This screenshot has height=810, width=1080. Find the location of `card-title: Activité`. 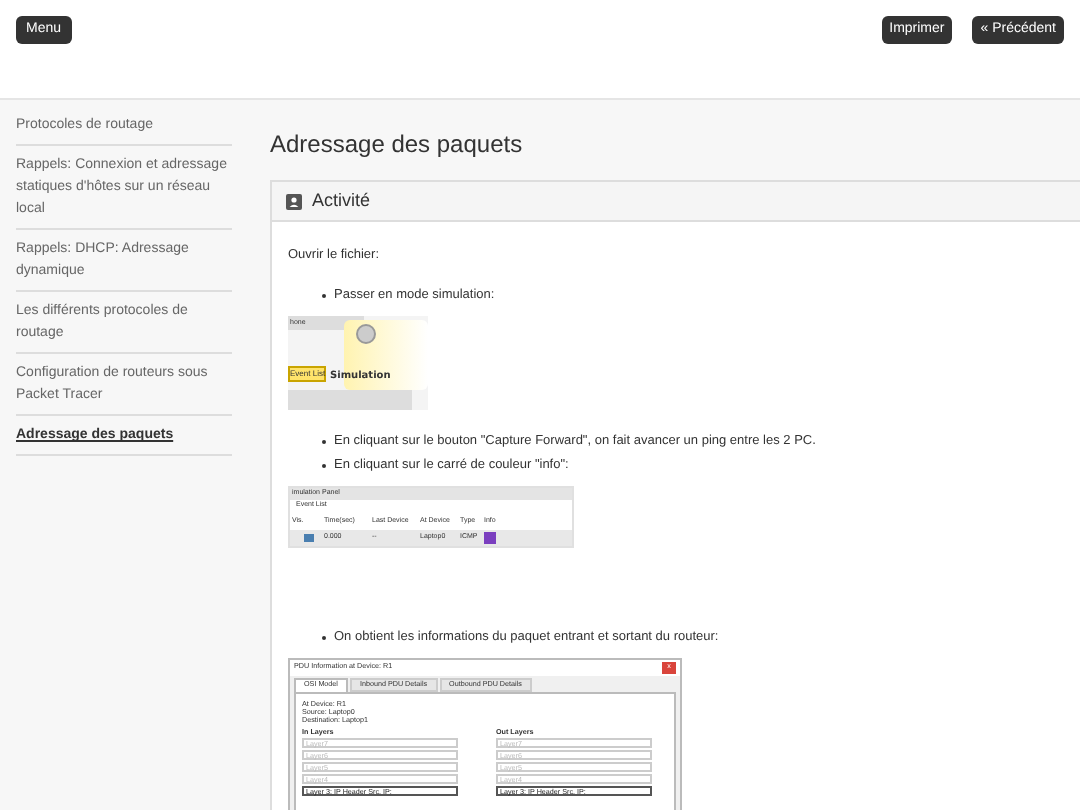

card-title: Activité is located at coordinates (341, 200).